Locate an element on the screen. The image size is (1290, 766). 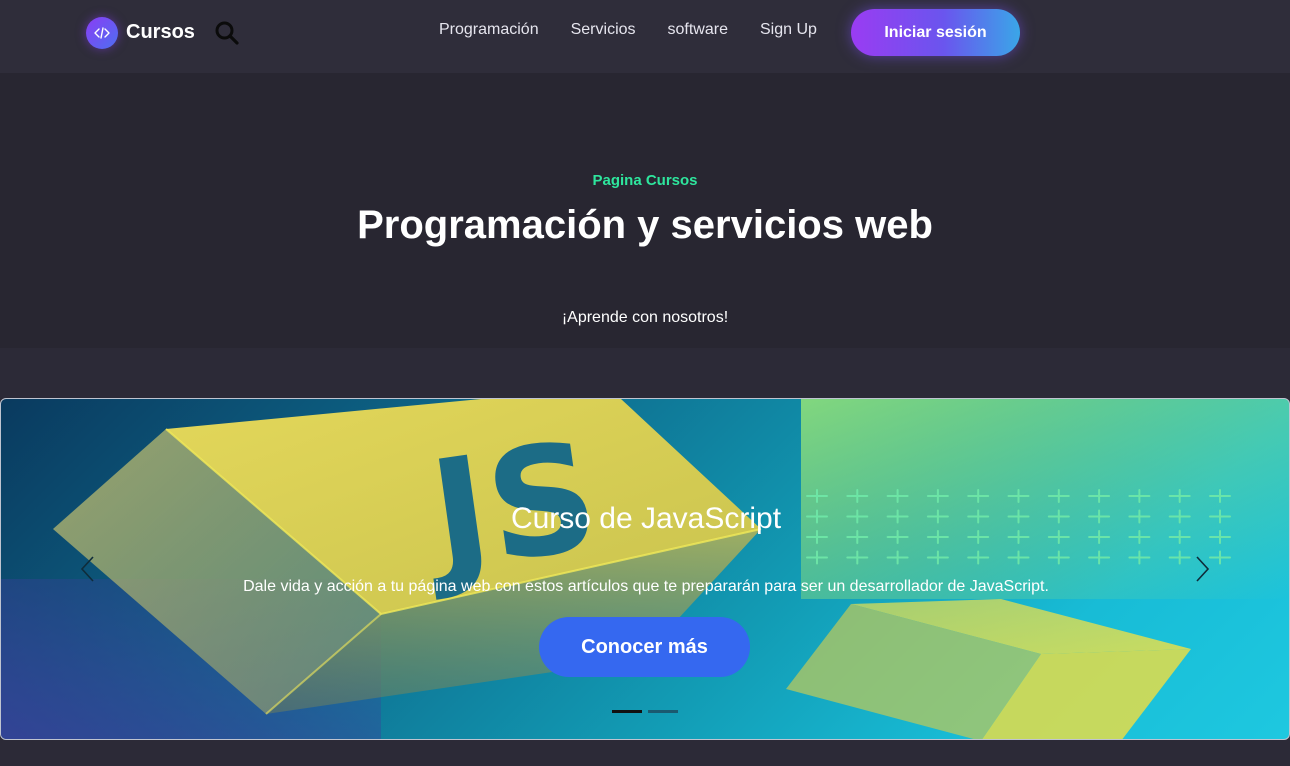
search-button is located at coordinates (227, 33).